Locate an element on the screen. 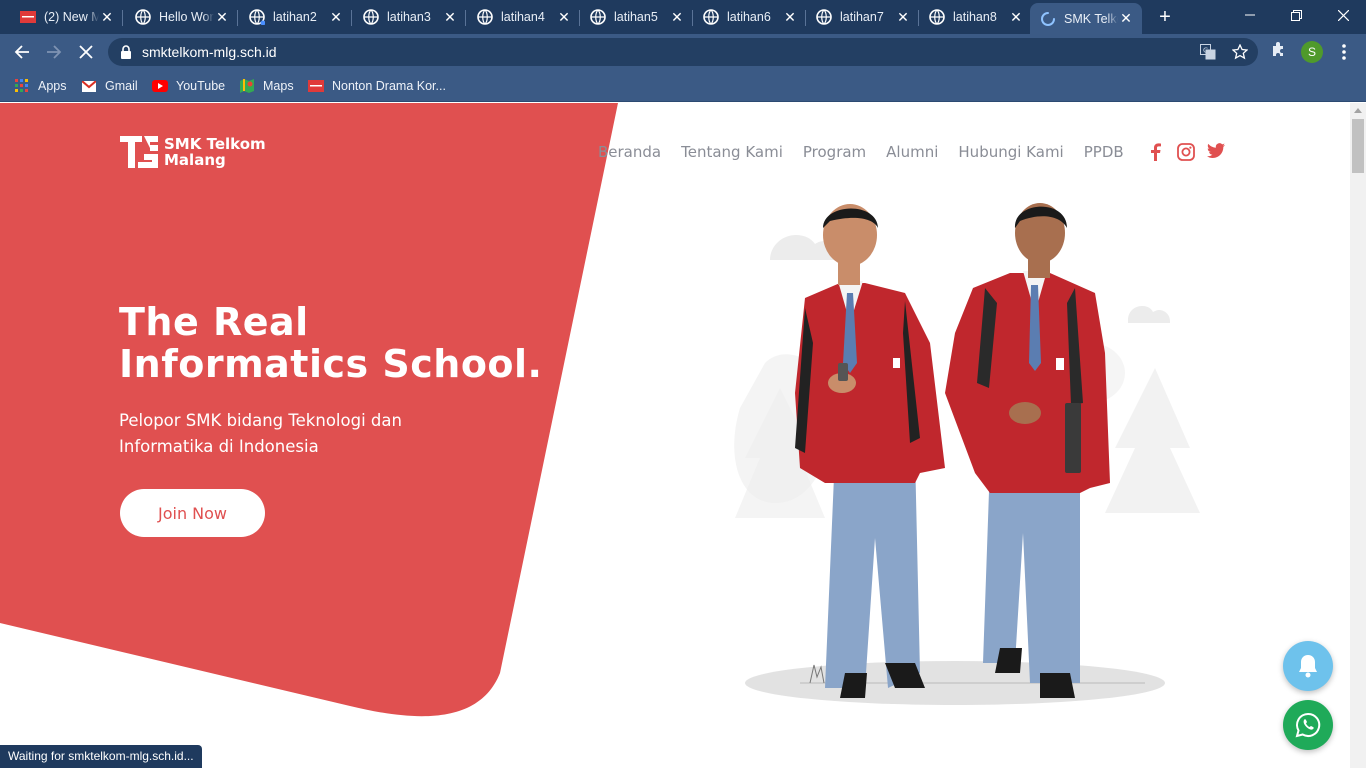 Image resolution: width=1366 pixels, height=768 pixels. nav-tentang-kami: Tentang Kami is located at coordinates (732, 152).